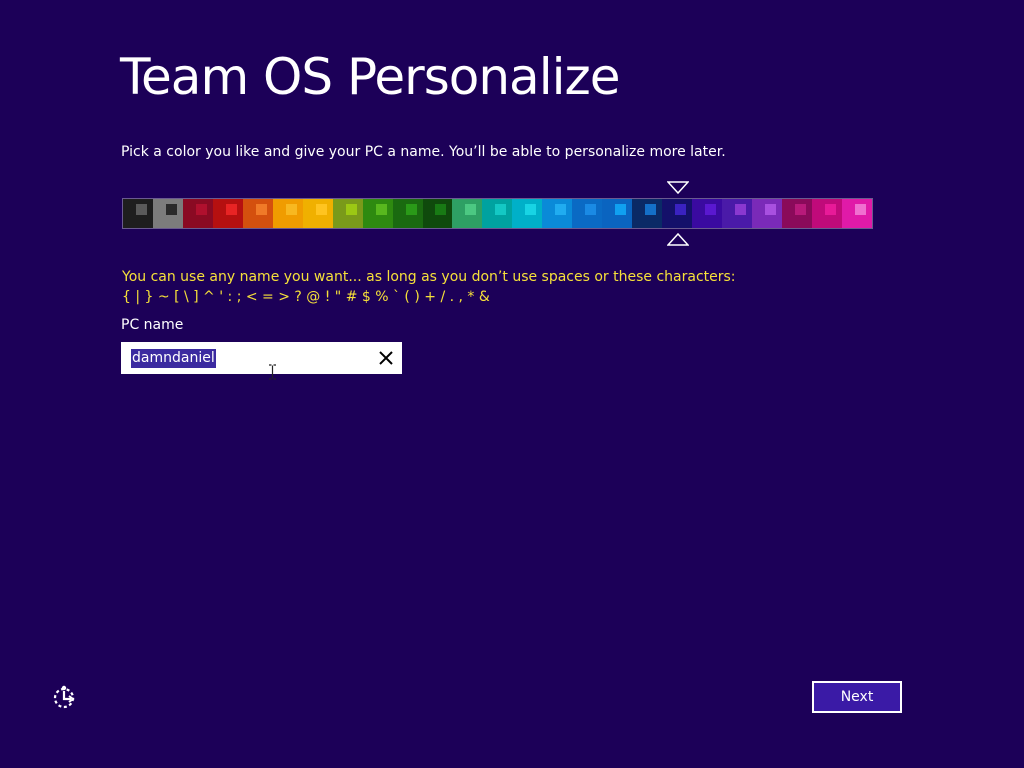 The image size is (1024, 768). What do you see at coordinates (857, 697) in the screenshot?
I see `next-button: Next` at bounding box center [857, 697].